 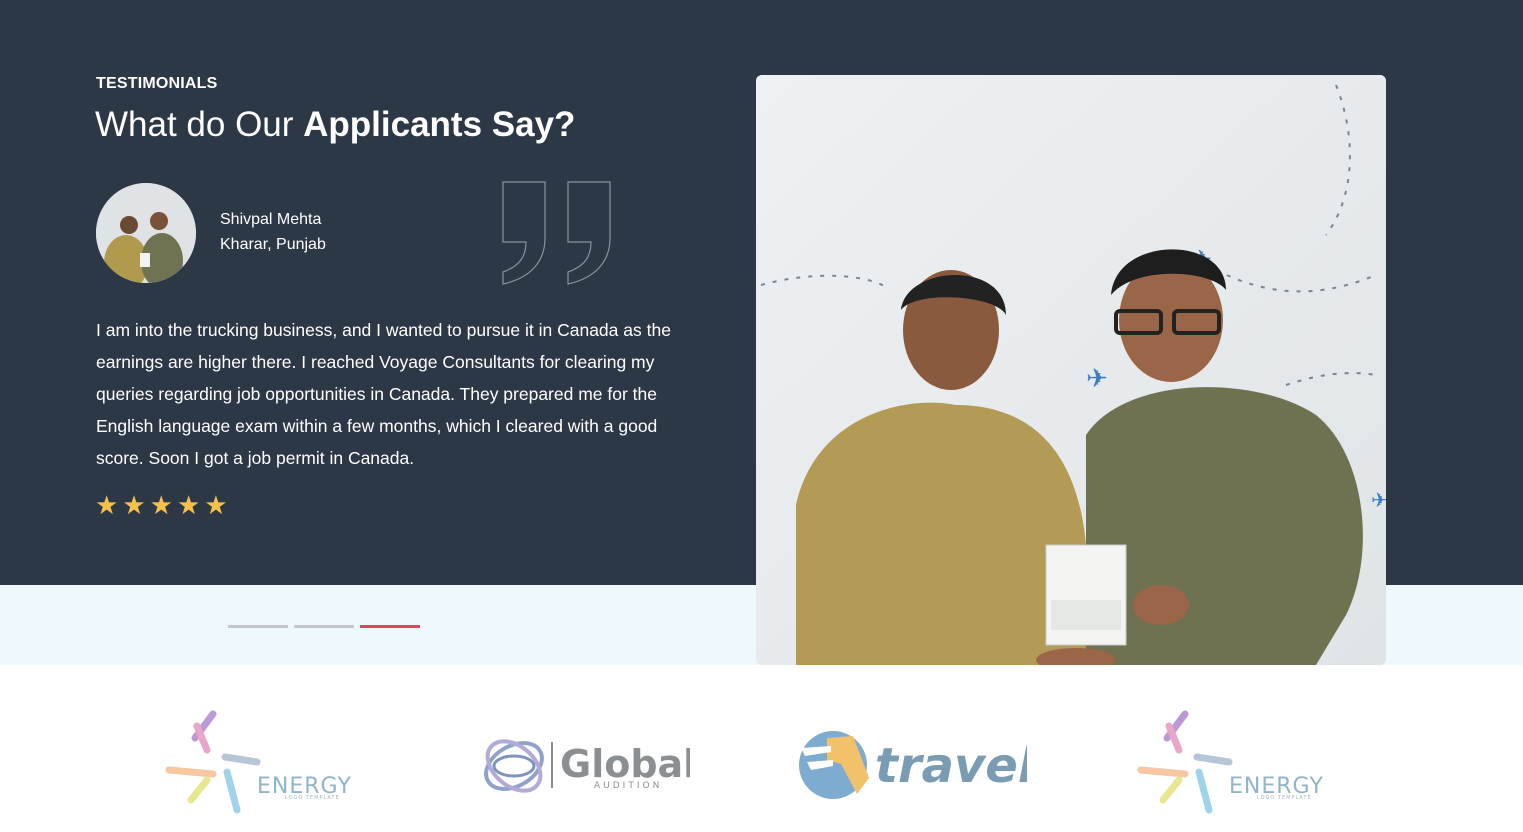 What do you see at coordinates (556, 233) in the screenshot?
I see `quote-icon` at bounding box center [556, 233].